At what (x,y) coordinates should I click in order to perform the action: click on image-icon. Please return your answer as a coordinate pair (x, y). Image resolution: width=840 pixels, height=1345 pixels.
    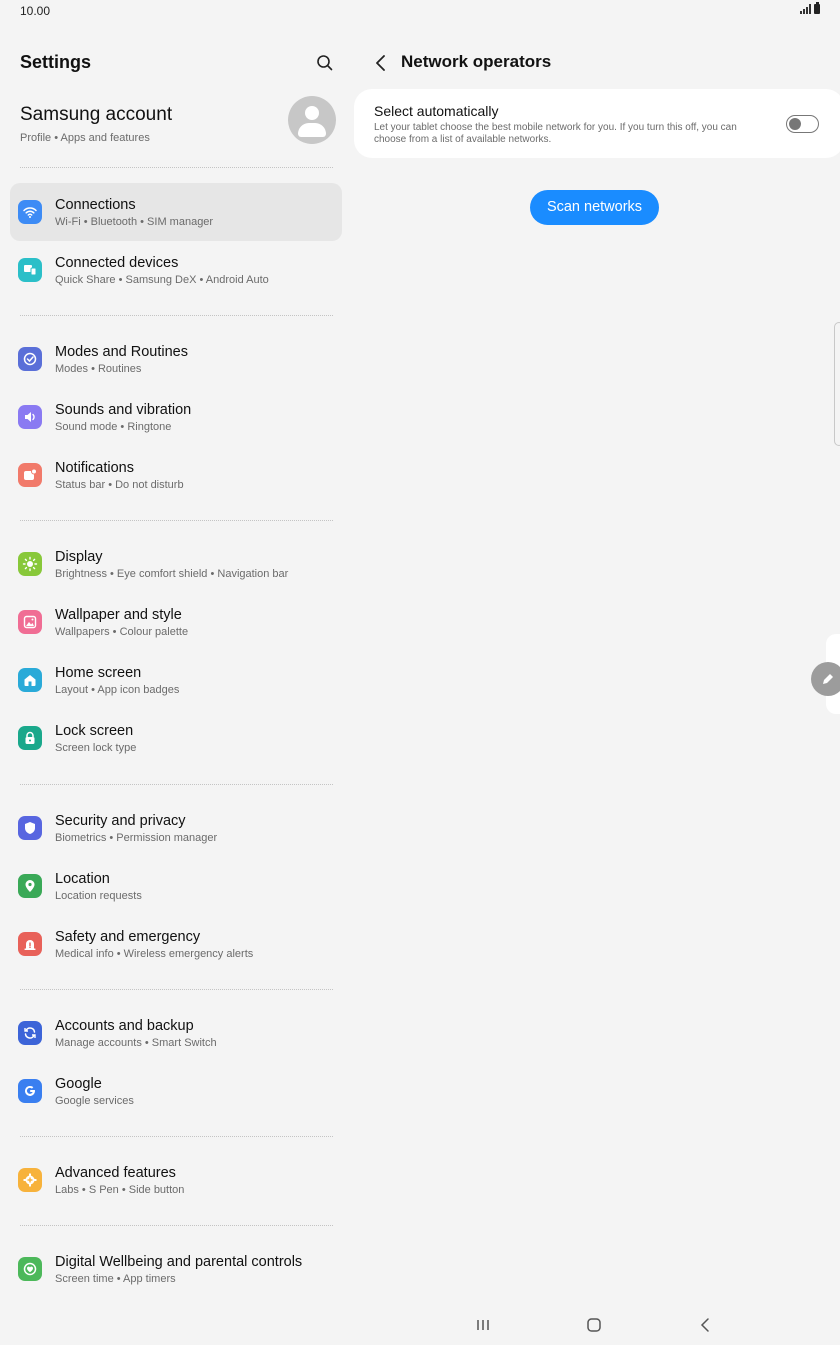
    Looking at the image, I should click on (30, 622).